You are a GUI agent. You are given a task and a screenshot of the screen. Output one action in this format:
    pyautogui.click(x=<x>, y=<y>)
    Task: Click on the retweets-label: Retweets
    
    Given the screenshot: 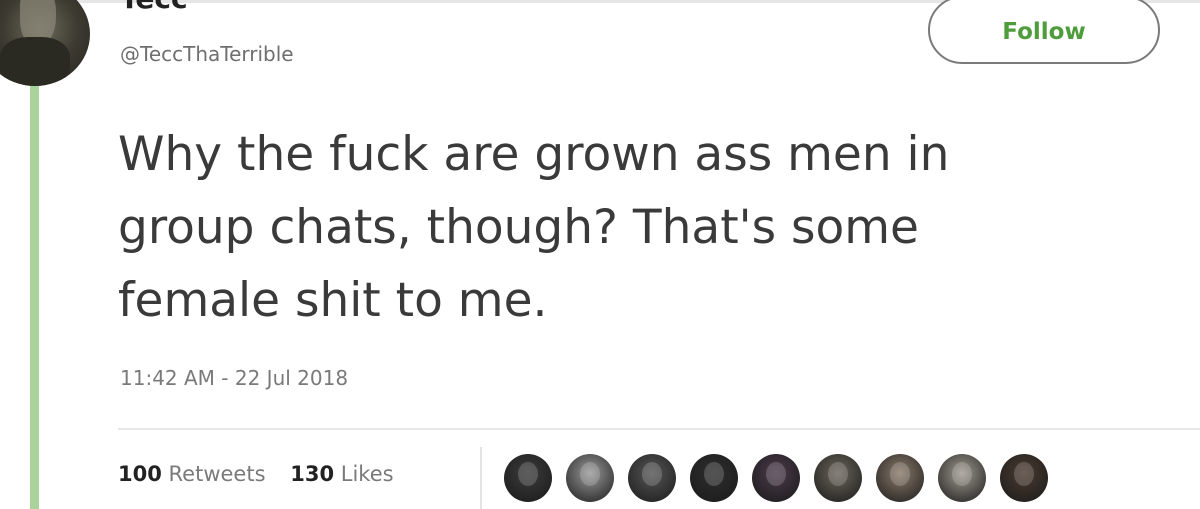 What is the action you would take?
    pyautogui.click(x=217, y=474)
    